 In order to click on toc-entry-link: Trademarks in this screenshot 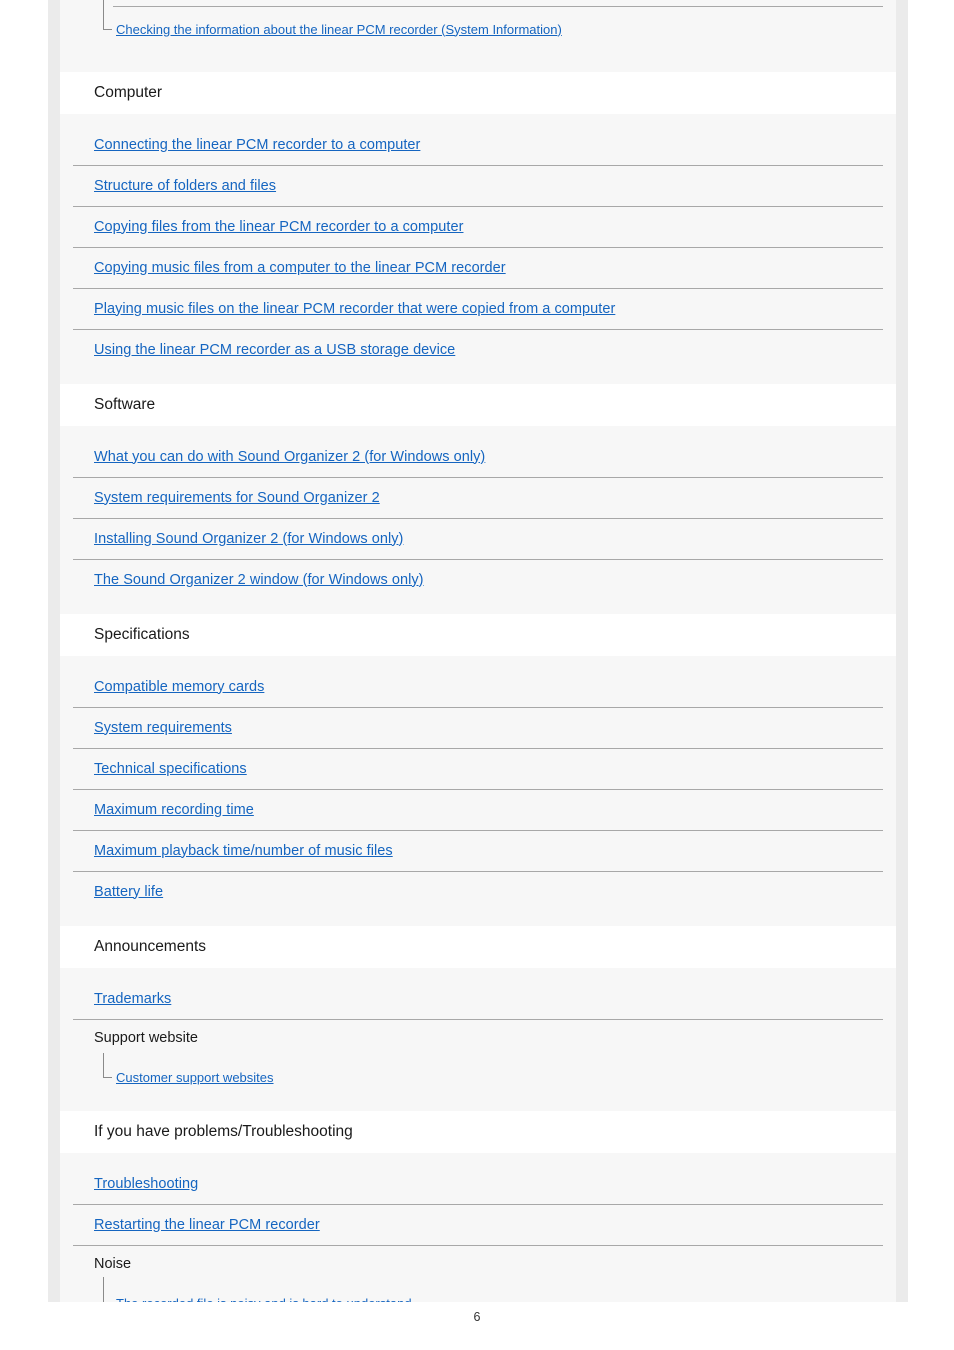, I will do `click(132, 999)`.